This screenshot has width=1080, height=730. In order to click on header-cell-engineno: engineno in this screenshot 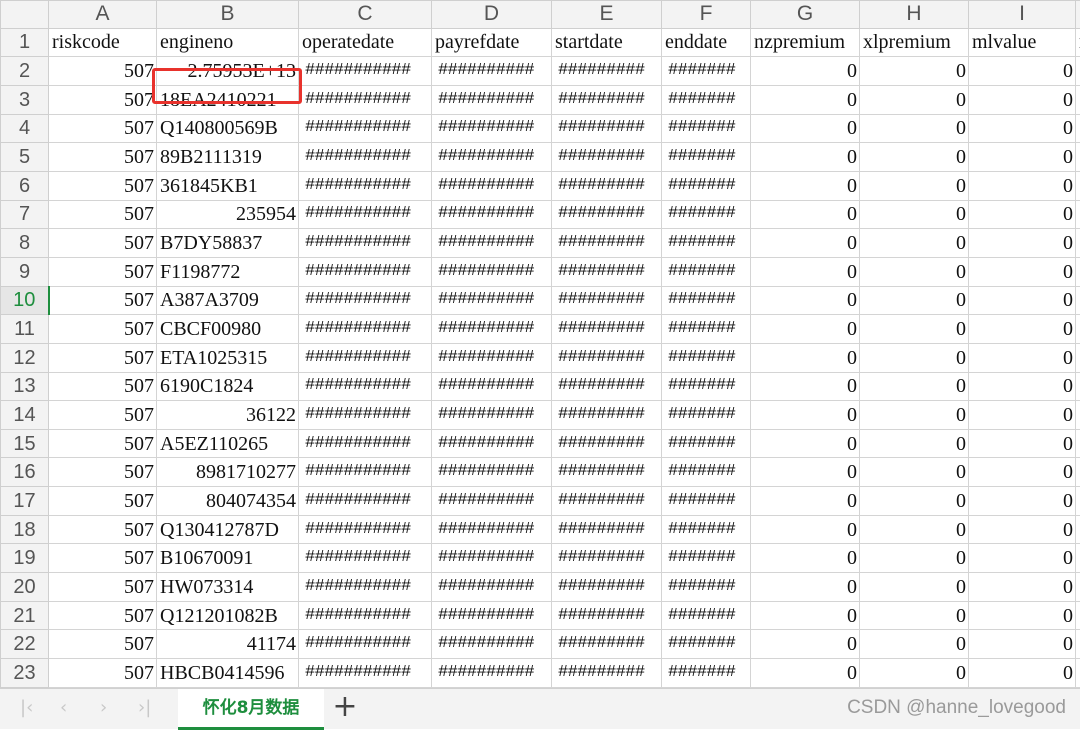, I will do `click(228, 42)`.